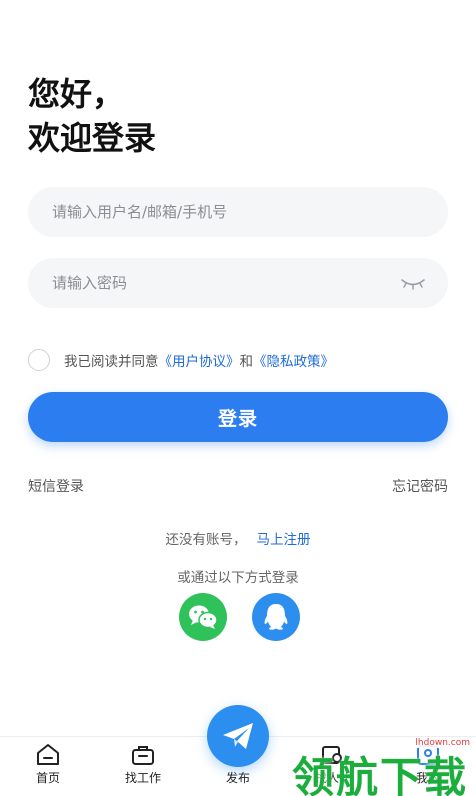  I want to click on register-prompt: 还没有账号，, so click(206, 540).